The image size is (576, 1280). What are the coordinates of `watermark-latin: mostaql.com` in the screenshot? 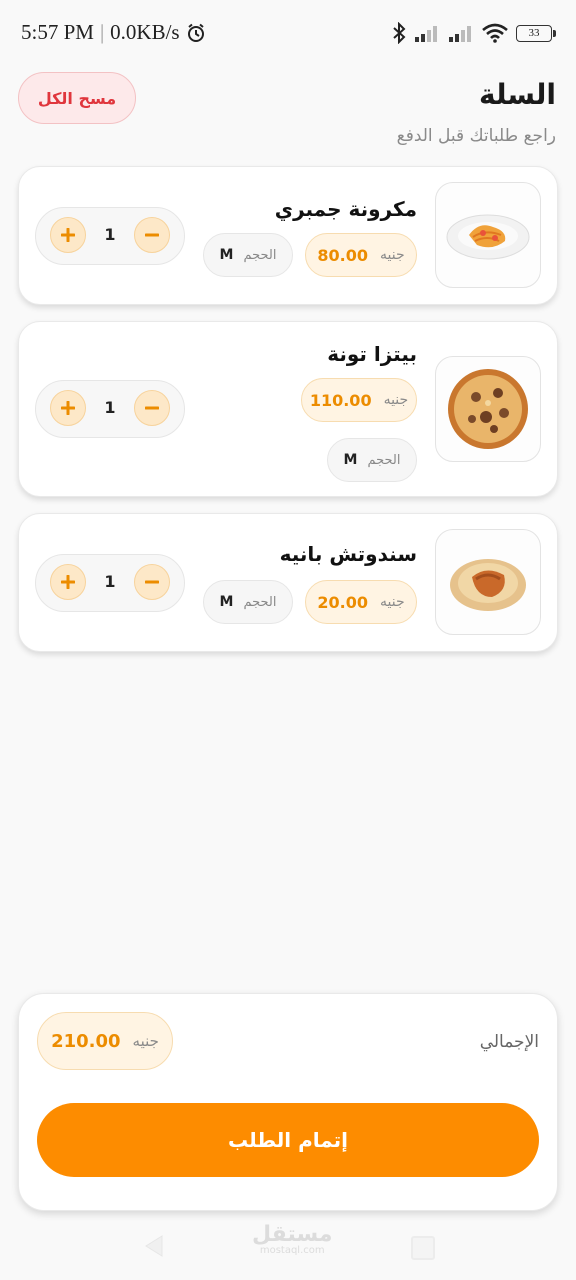 It's located at (292, 1250).